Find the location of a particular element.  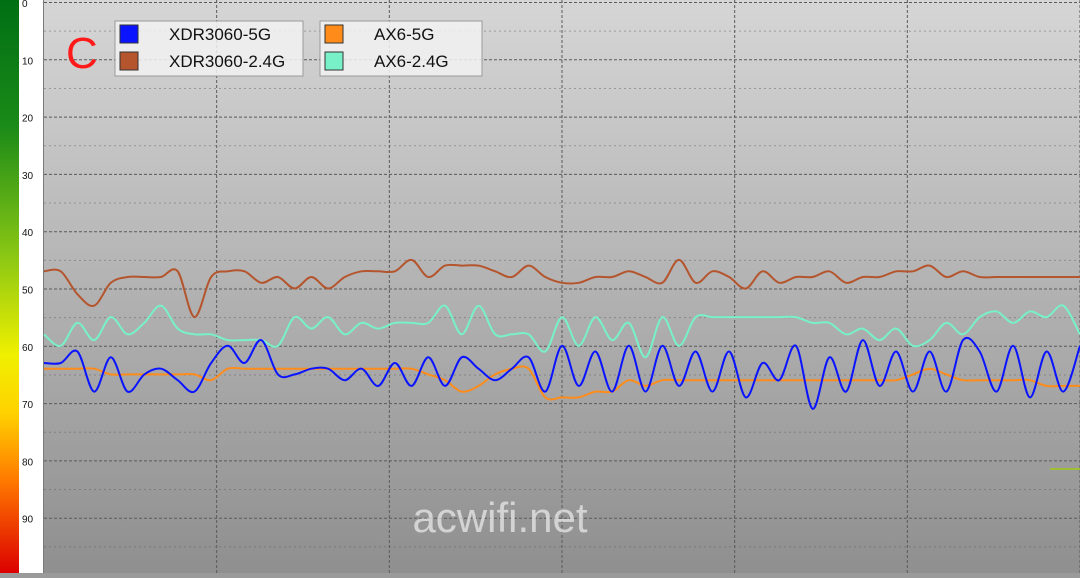

y-tick-label: 40 is located at coordinates (28, 233).